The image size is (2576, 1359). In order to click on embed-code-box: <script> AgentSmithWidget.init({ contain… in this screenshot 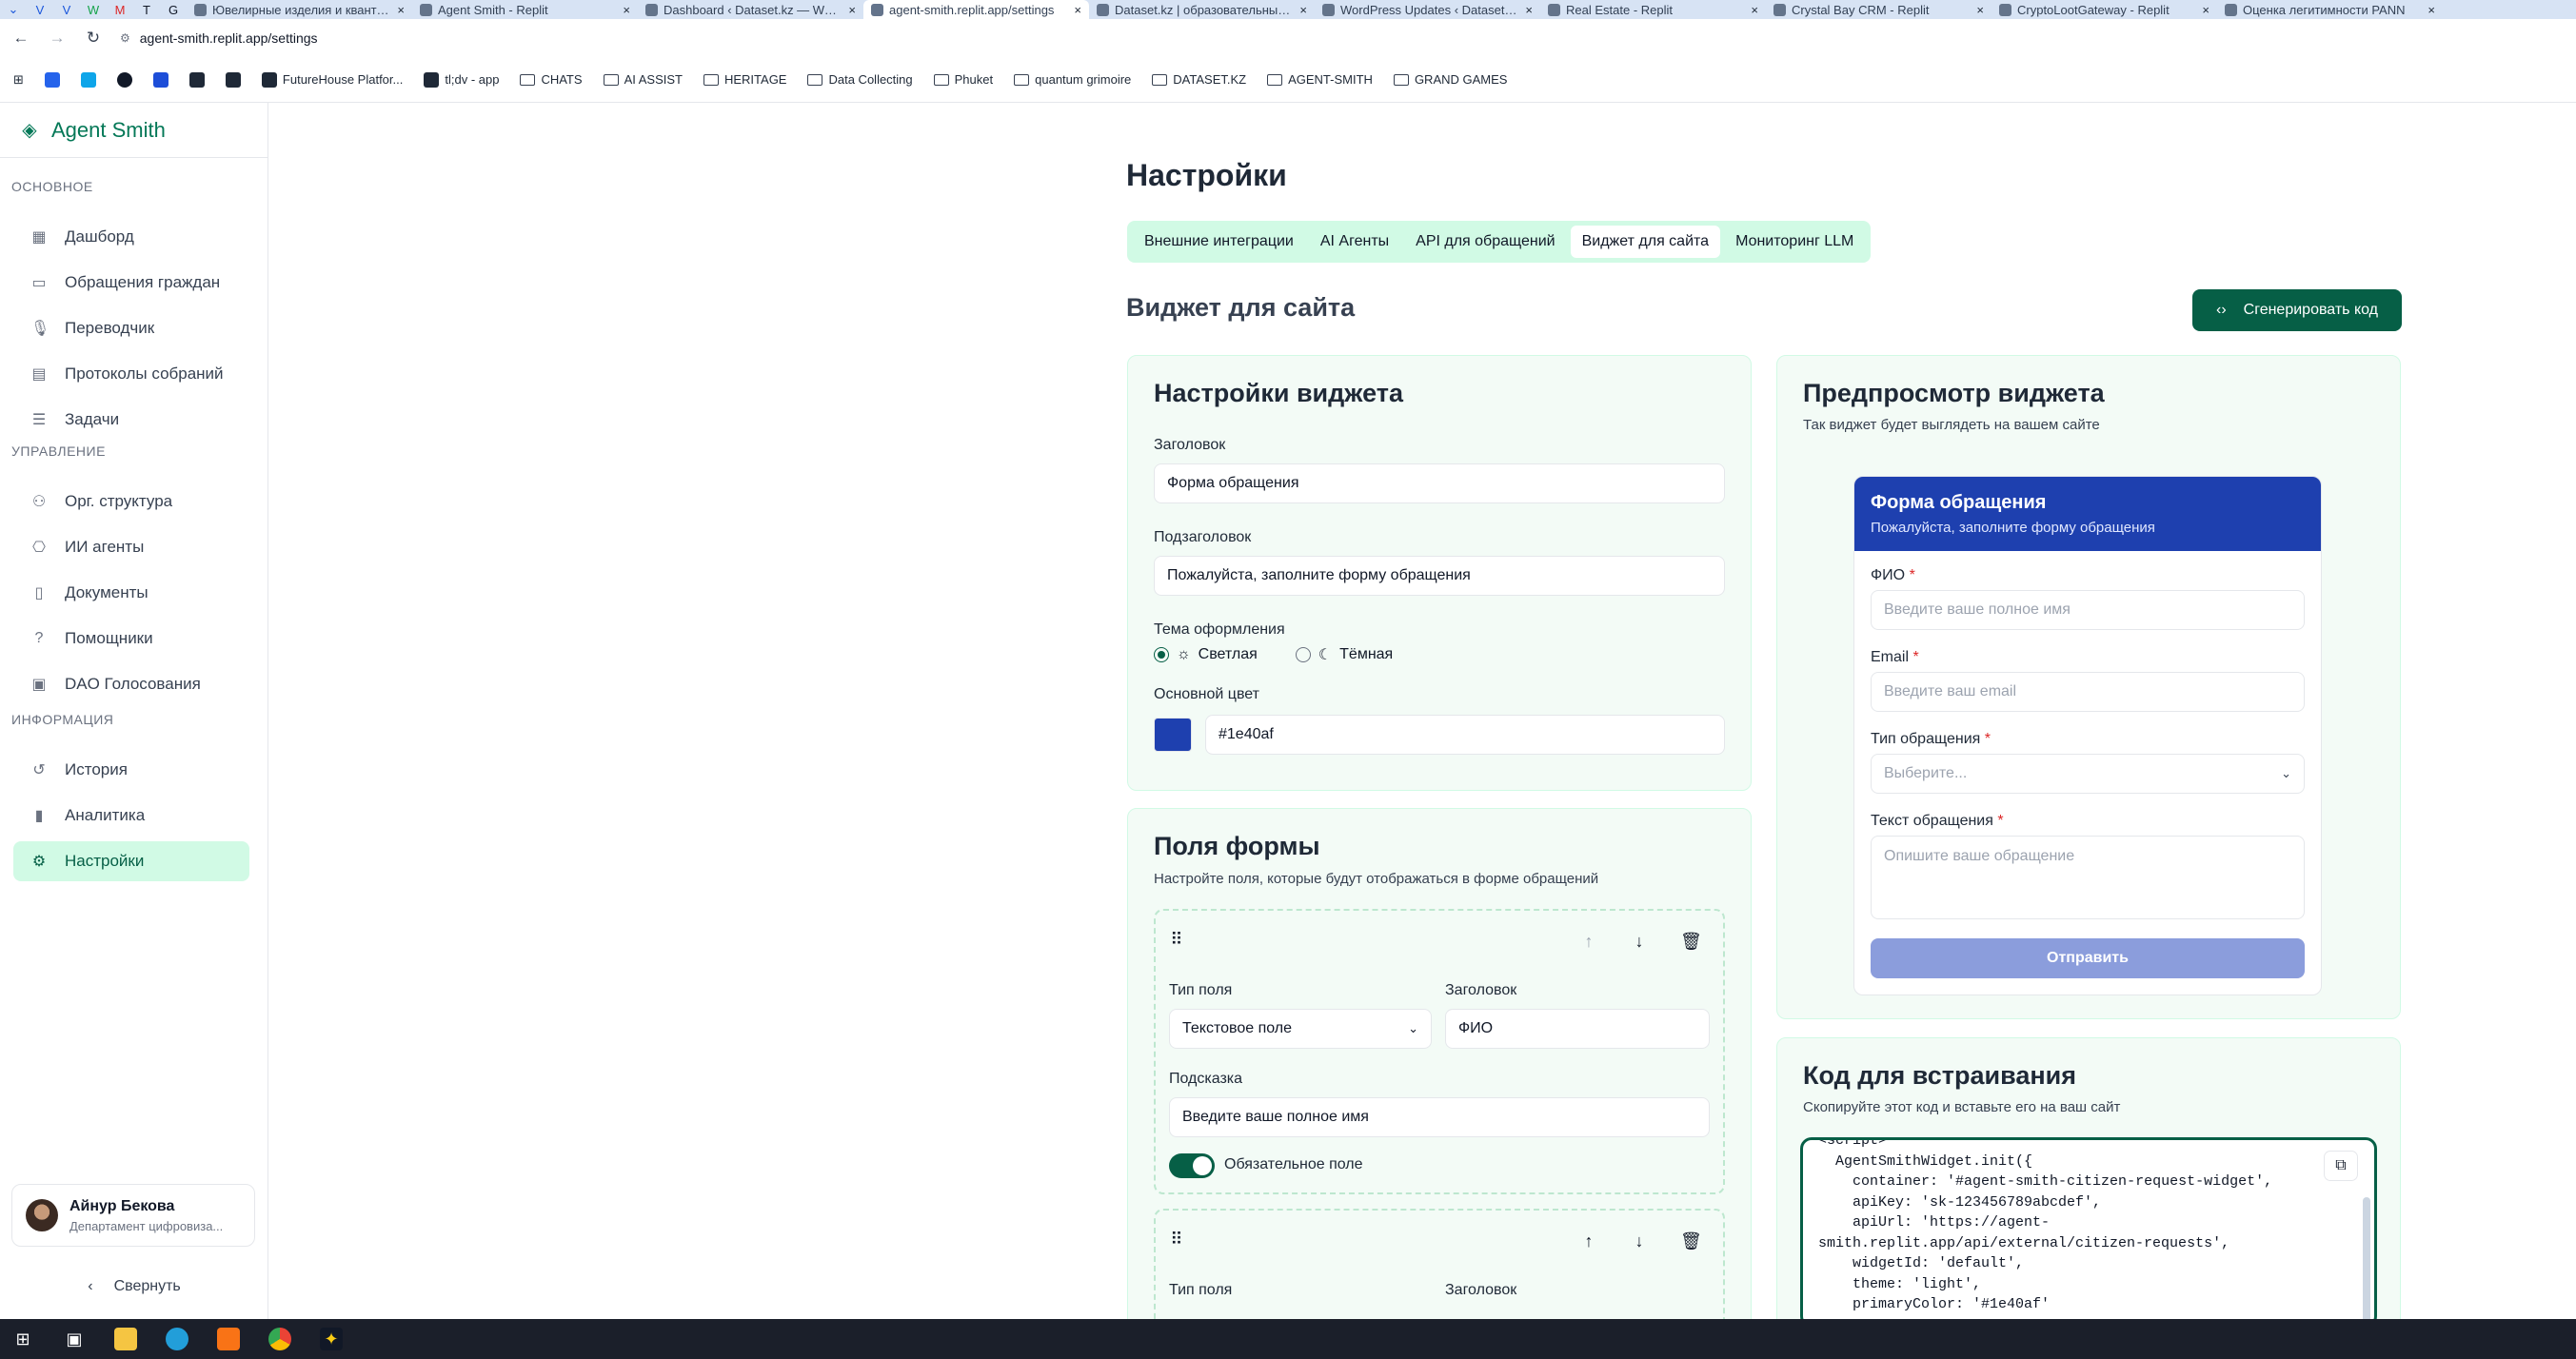, I will do `click(2088, 1232)`.